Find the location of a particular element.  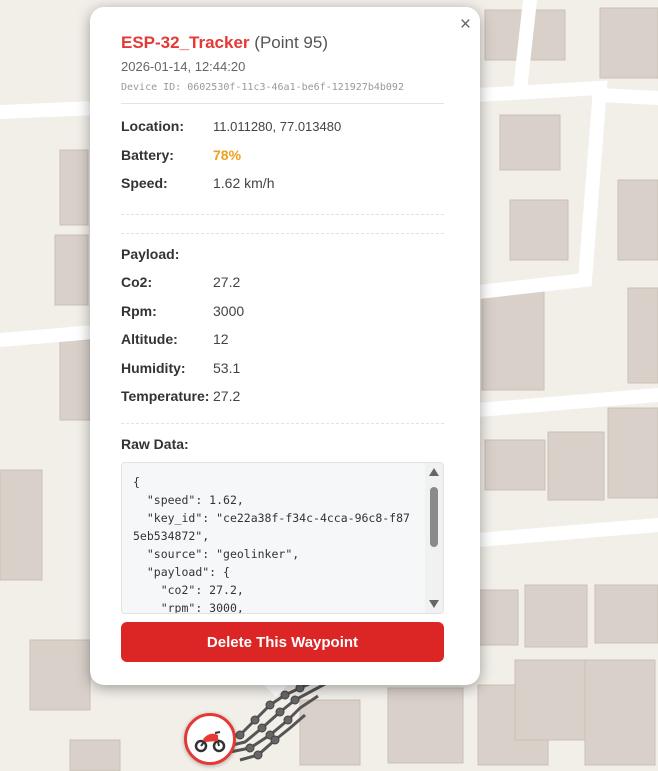

scroll-down-icon is located at coordinates (434, 603).